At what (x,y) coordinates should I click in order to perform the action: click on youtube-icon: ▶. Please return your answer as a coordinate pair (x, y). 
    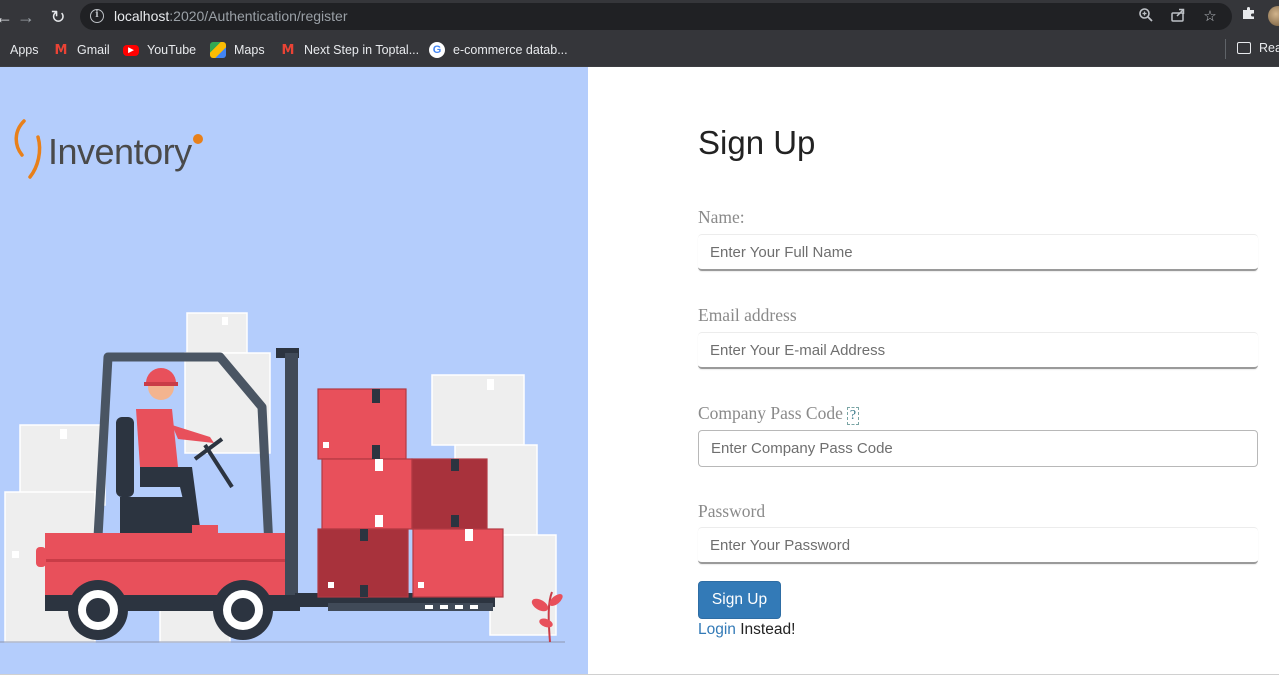
    Looking at the image, I should click on (131, 50).